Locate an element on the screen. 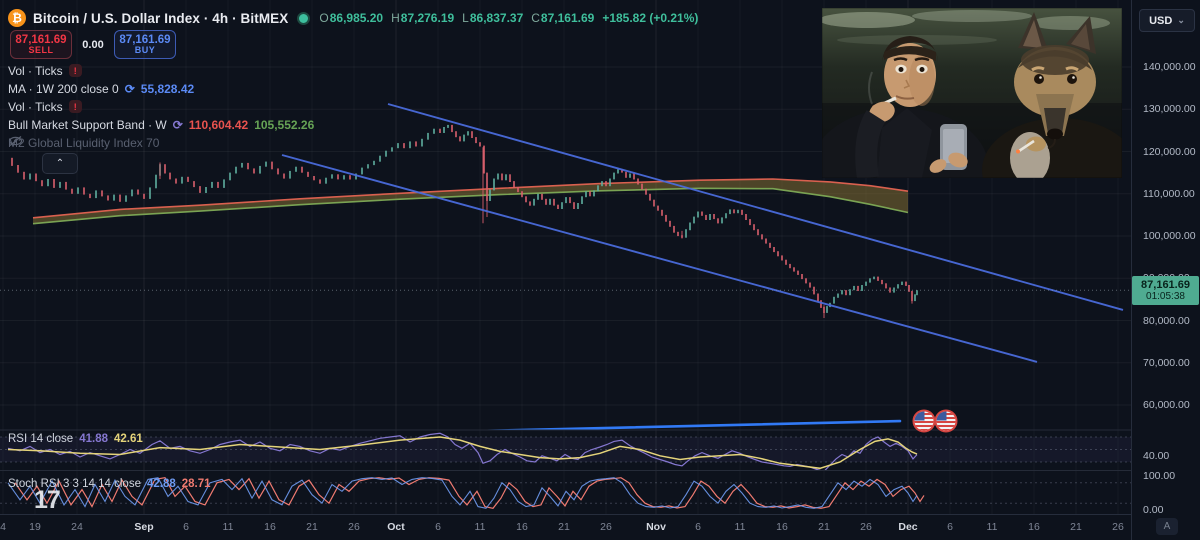  rsi-tick-label: 40.00 is located at coordinates (1156, 455).